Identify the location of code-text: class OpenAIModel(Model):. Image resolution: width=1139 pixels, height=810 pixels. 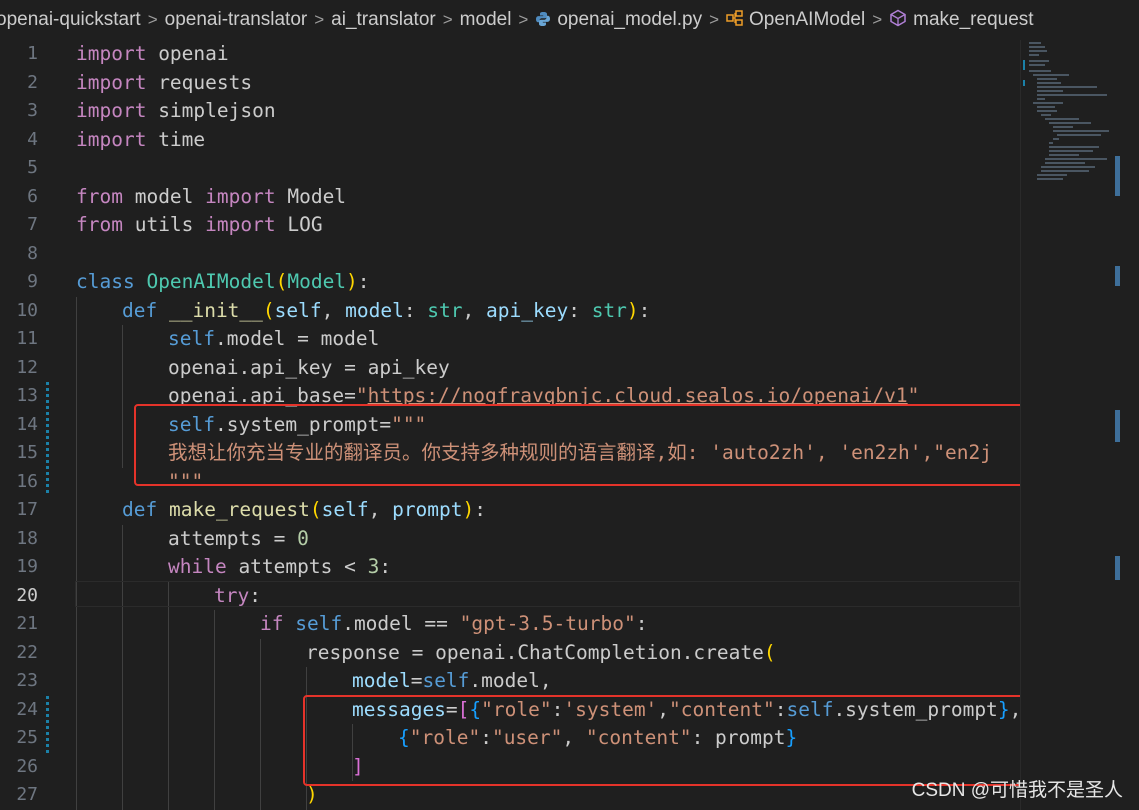
(223, 282).